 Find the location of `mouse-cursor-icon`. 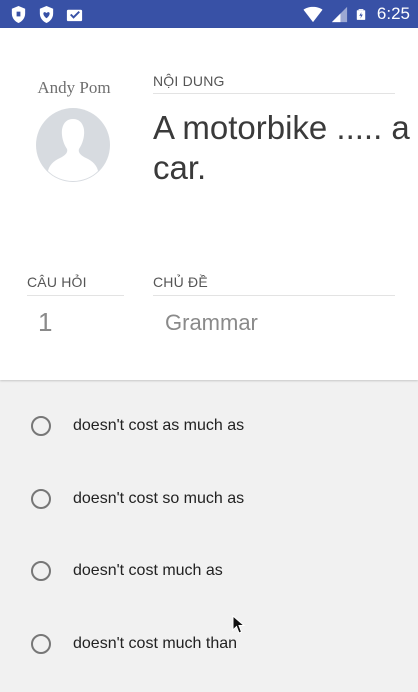

mouse-cursor-icon is located at coordinates (239, 624).